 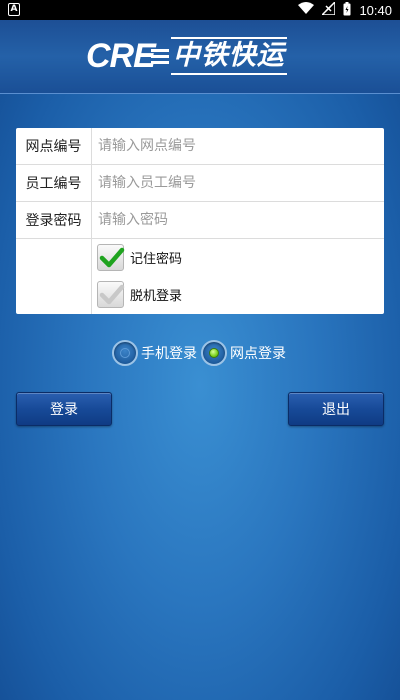 I want to click on wifi-icon, so click(x=306, y=10).